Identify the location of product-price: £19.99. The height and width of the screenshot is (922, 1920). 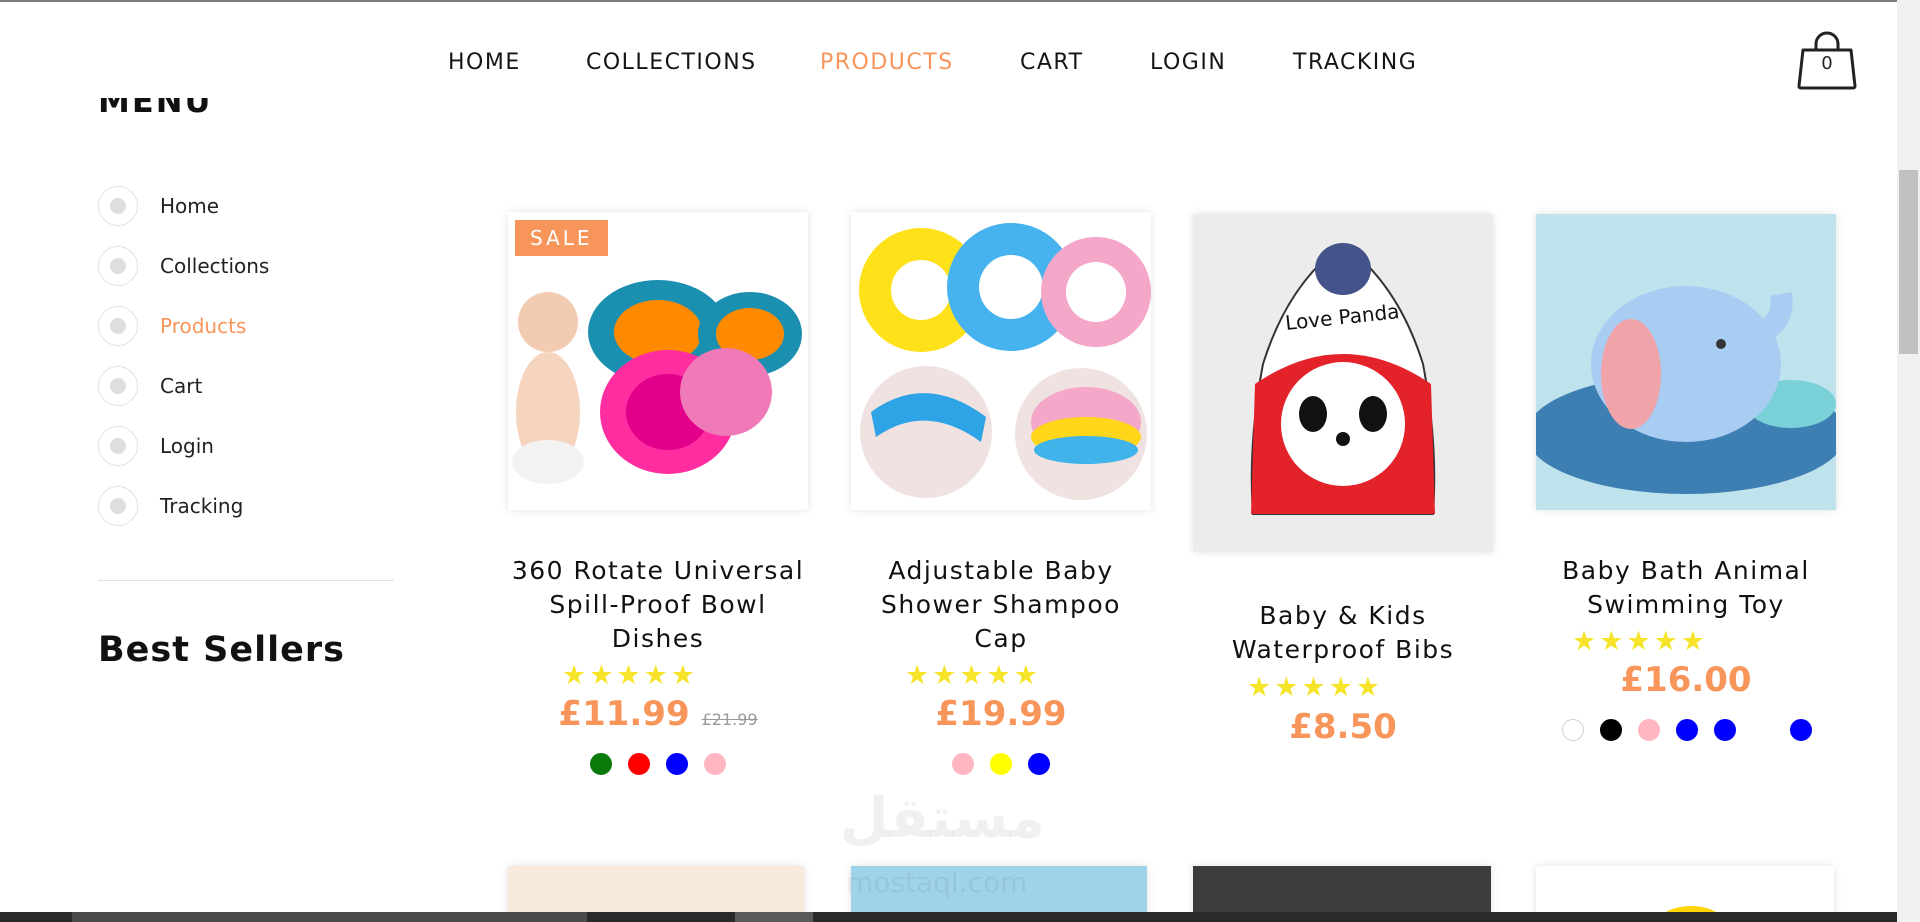
(1001, 714).